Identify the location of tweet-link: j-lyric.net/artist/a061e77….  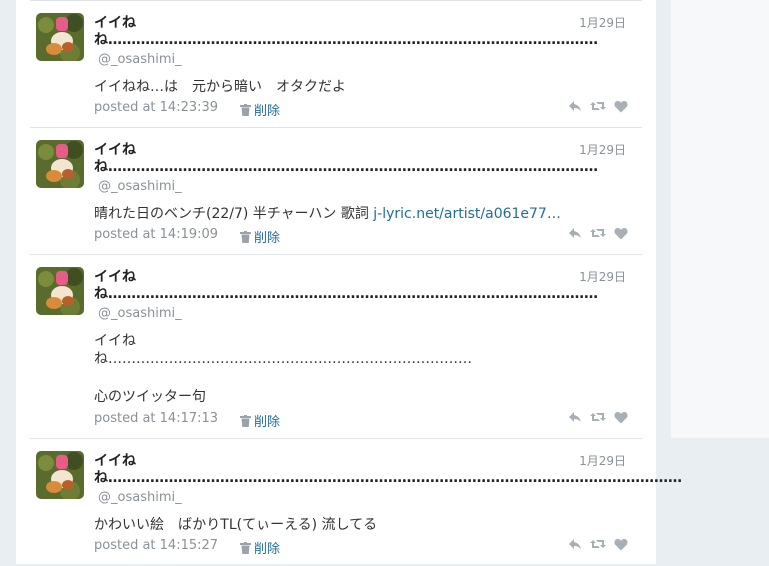
(467, 214).